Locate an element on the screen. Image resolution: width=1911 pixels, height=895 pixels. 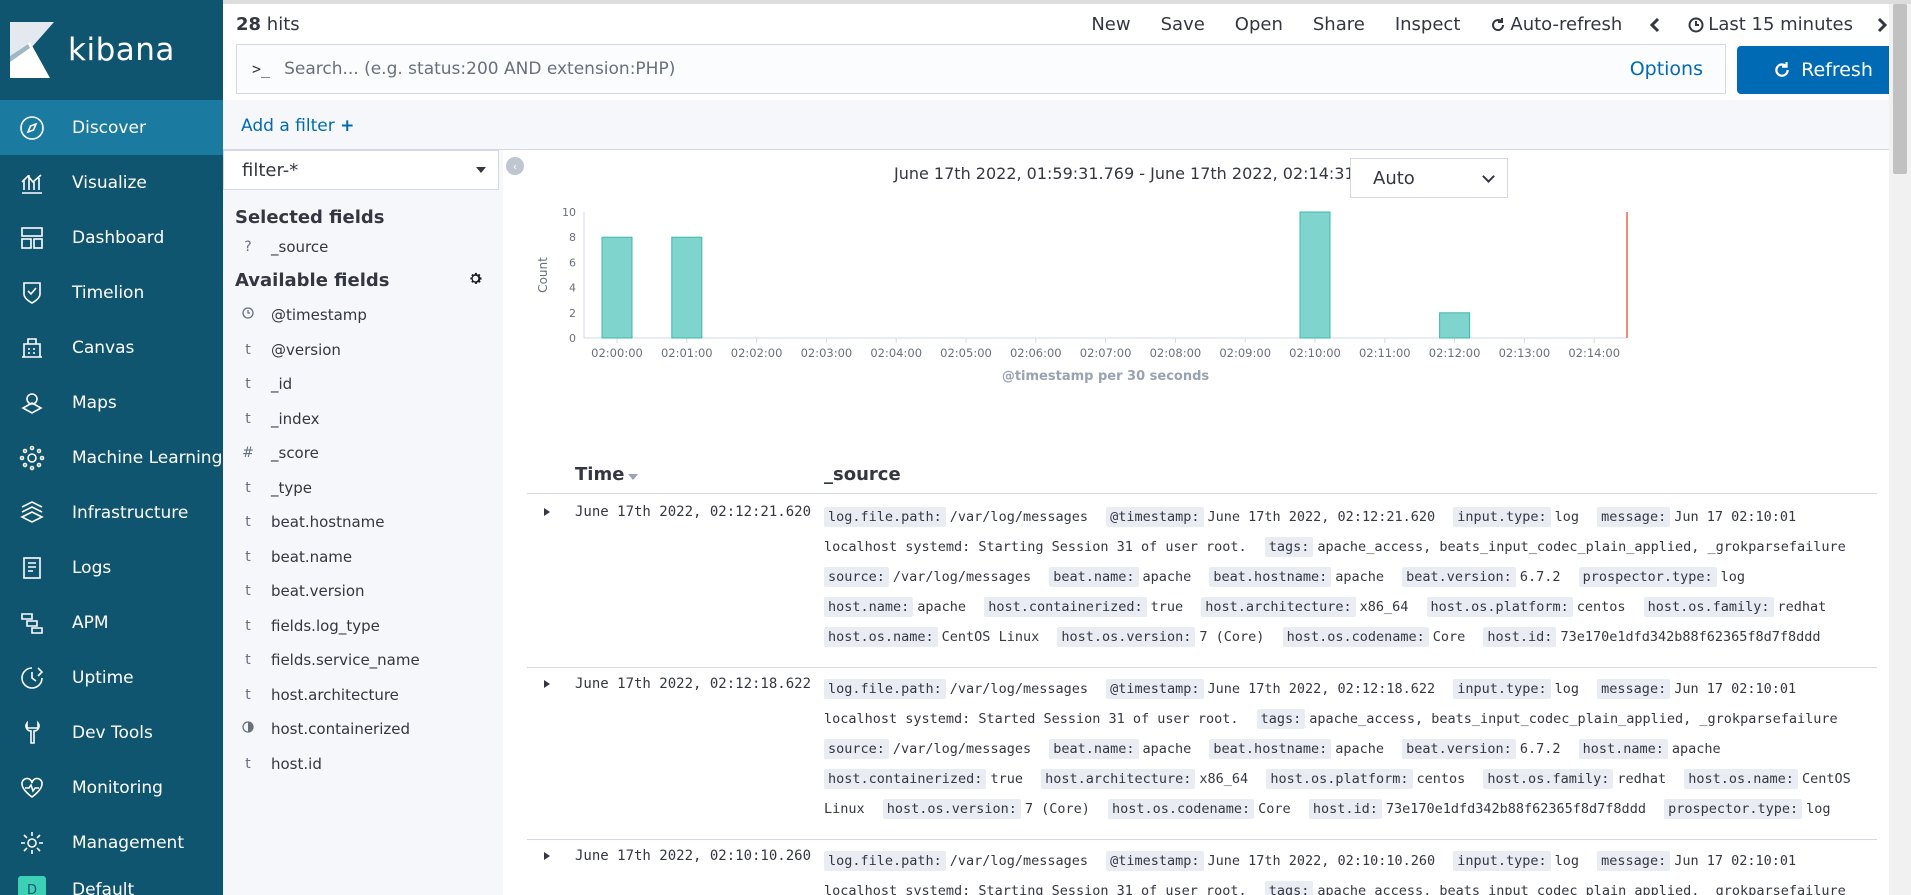
options-link: Options is located at coordinates (1666, 69).